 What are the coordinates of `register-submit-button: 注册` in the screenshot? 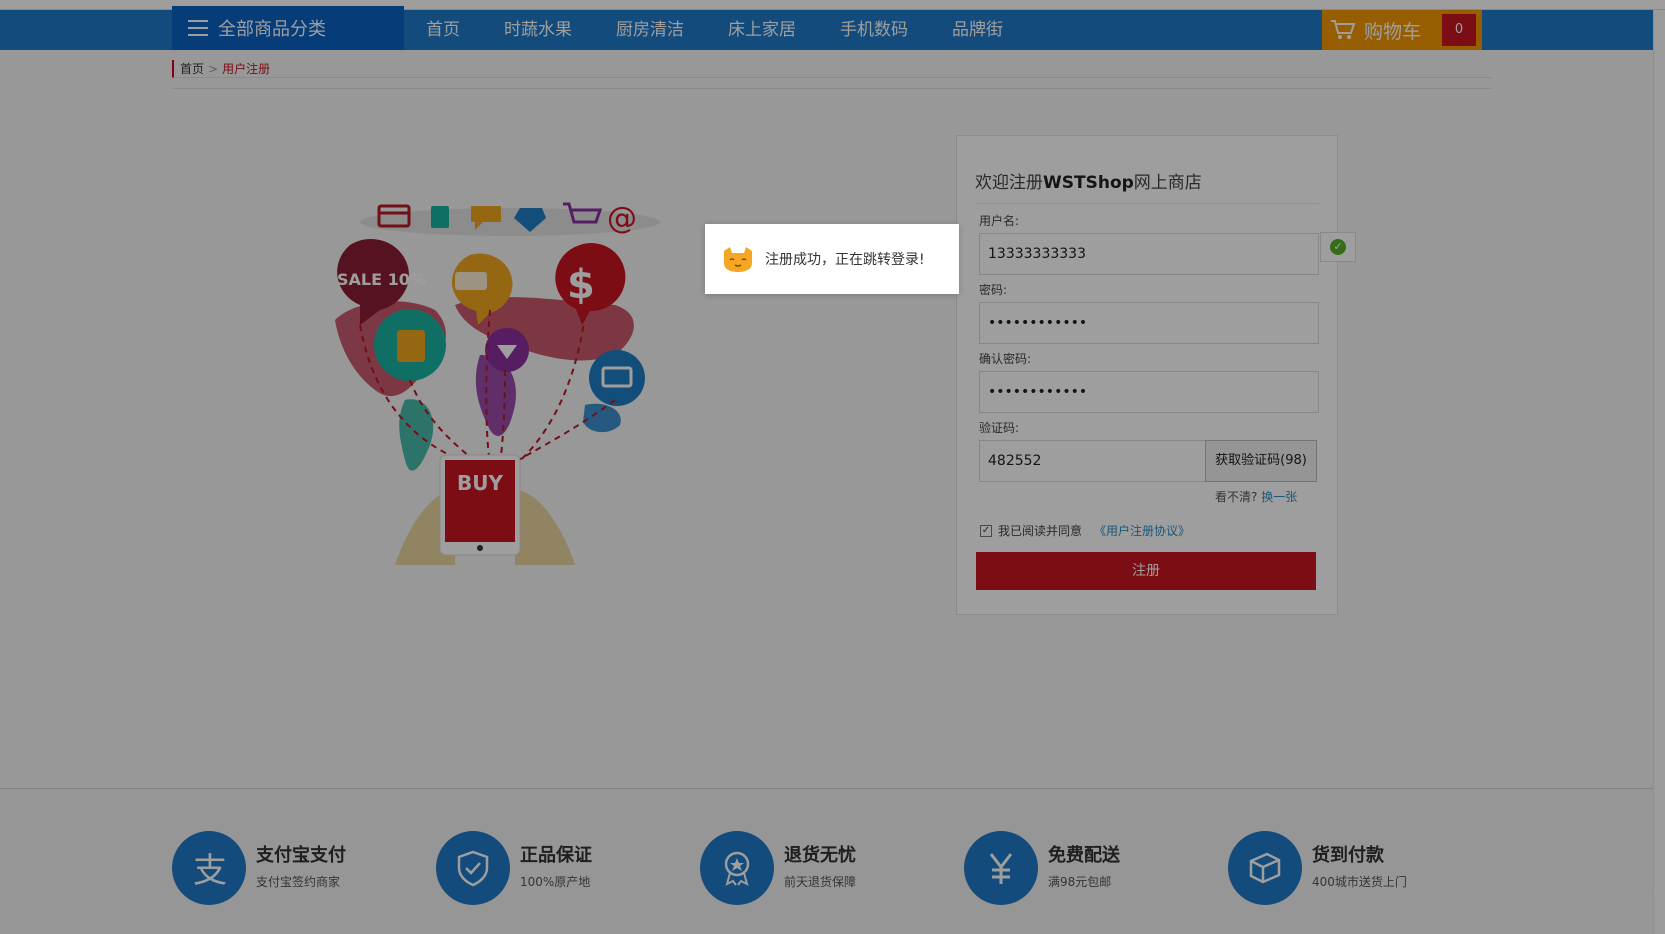 It's located at (1146, 571).